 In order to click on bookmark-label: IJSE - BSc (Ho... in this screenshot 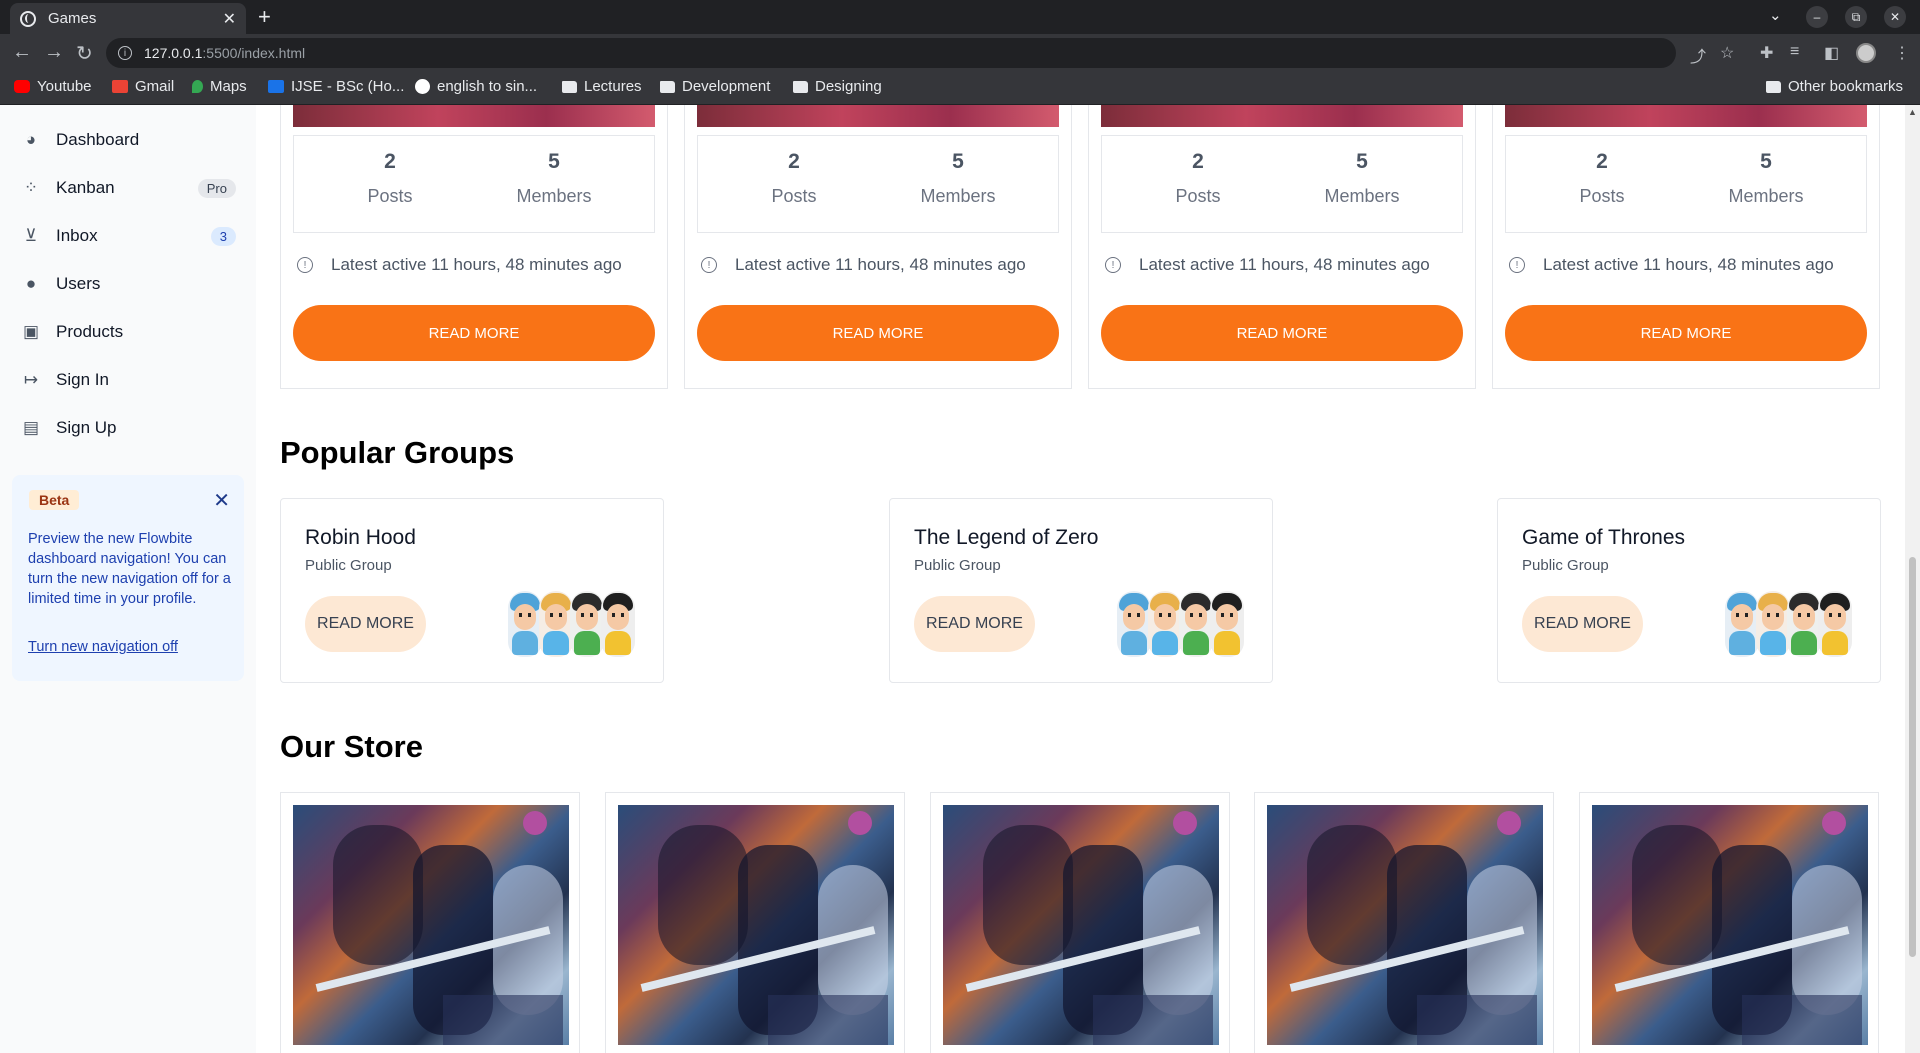, I will do `click(348, 86)`.